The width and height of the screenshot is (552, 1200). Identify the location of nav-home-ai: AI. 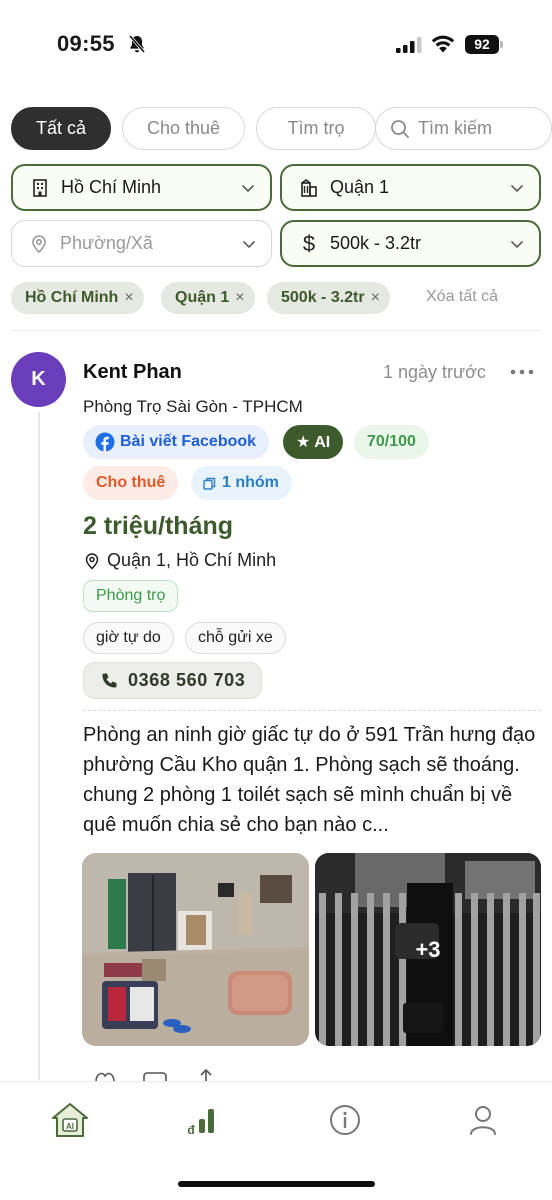
(70, 1120).